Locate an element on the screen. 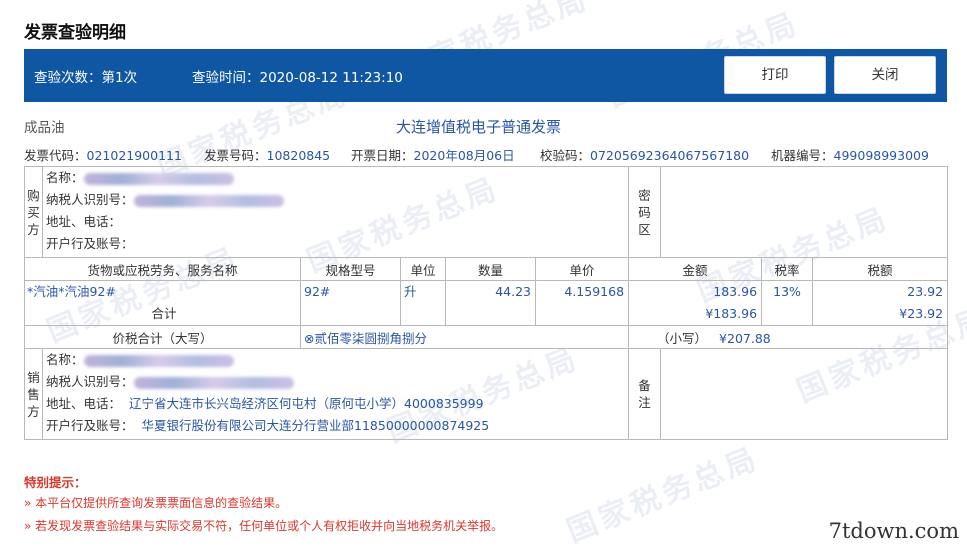 The width and height of the screenshot is (967, 551). notice-line: » 本平台仅提供所查询发票票面信息的查验结果。 is located at coordinates (156, 503).